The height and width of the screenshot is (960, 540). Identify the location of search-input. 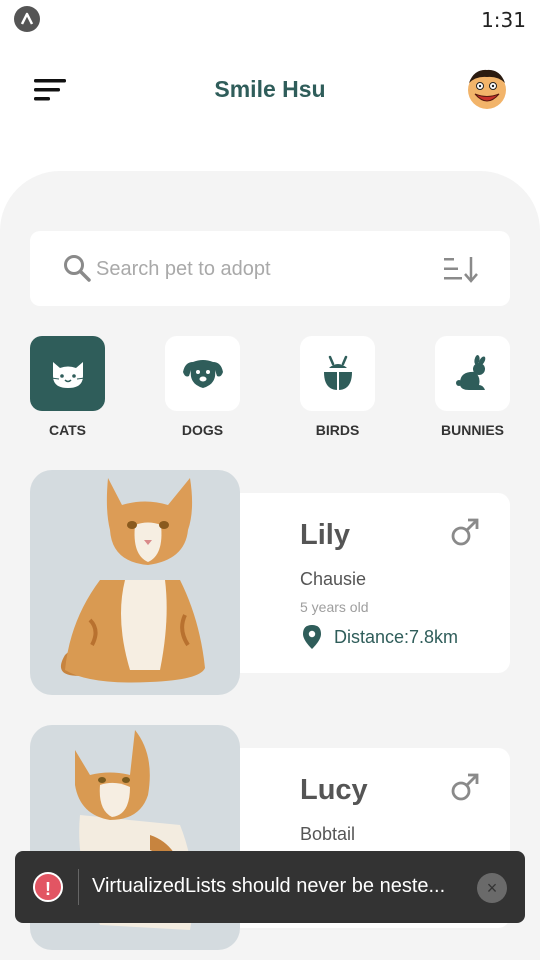
(256, 269).